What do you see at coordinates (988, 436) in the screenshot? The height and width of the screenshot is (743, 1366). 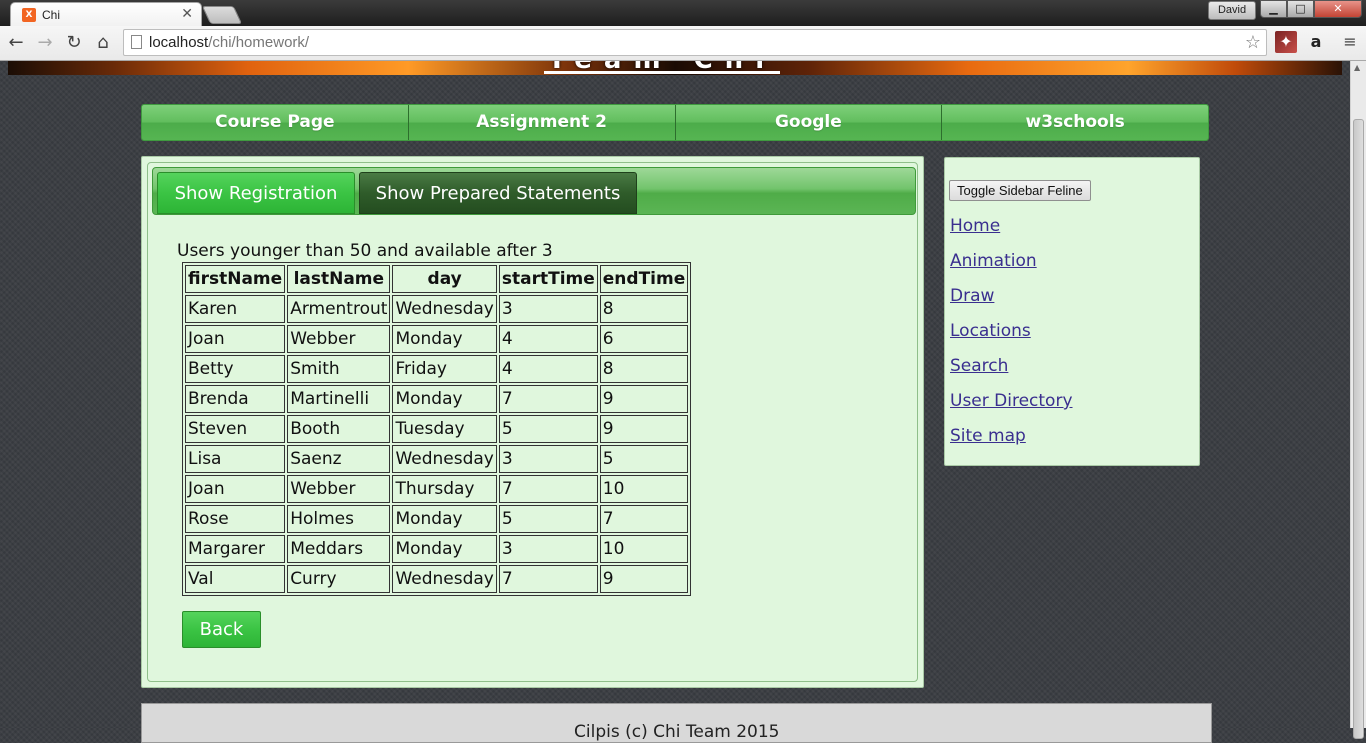 I see `sidebar-link-site-map: Site map` at bounding box center [988, 436].